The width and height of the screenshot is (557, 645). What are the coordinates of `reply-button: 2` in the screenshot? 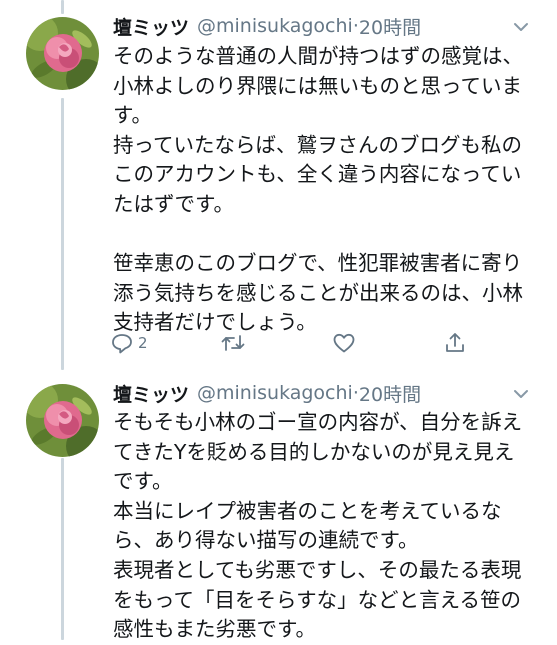 It's located at (129, 343).